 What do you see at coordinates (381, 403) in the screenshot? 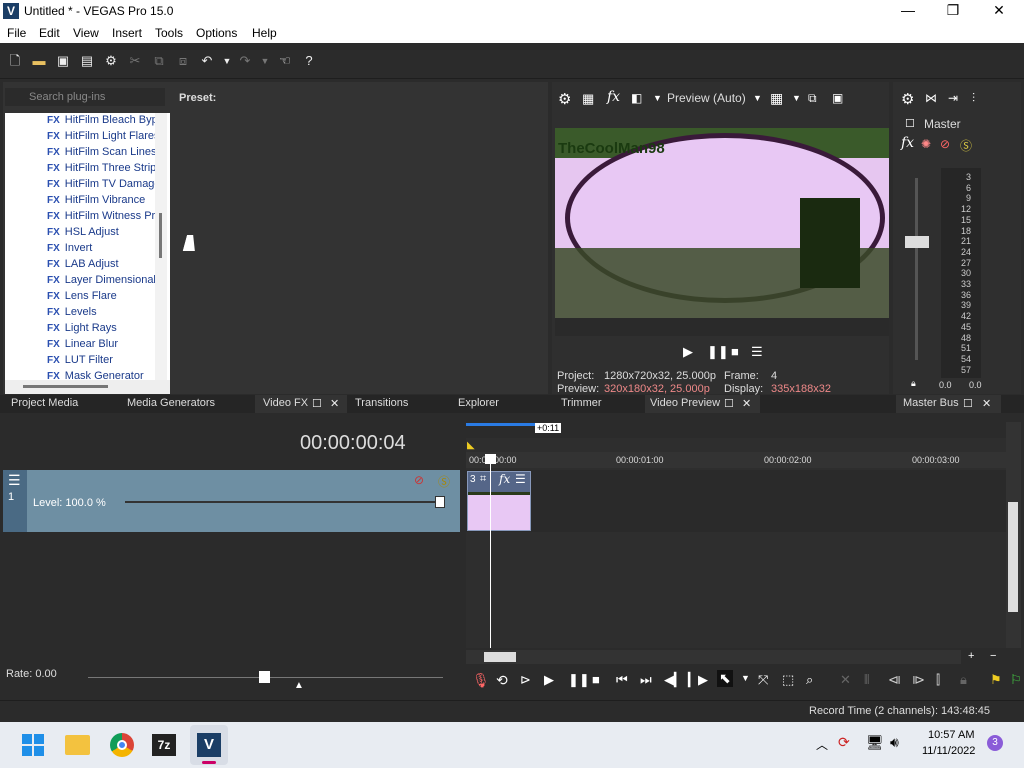
I see `tab-transitions: Transitions` at bounding box center [381, 403].